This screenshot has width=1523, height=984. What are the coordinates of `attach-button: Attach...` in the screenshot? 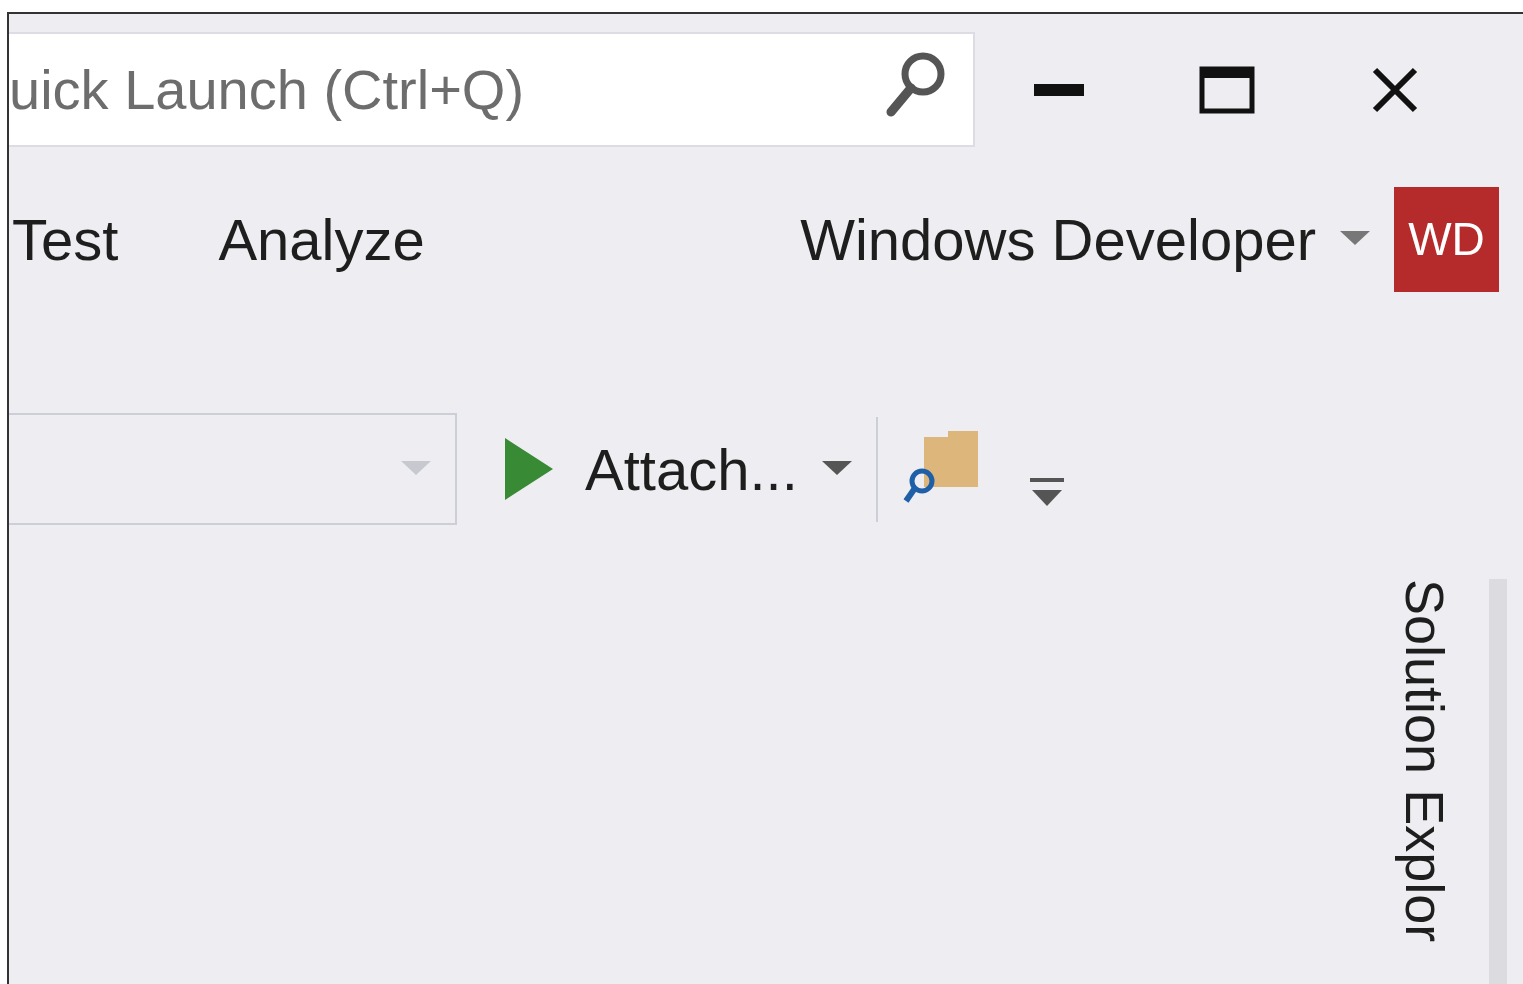 It's located at (691, 469).